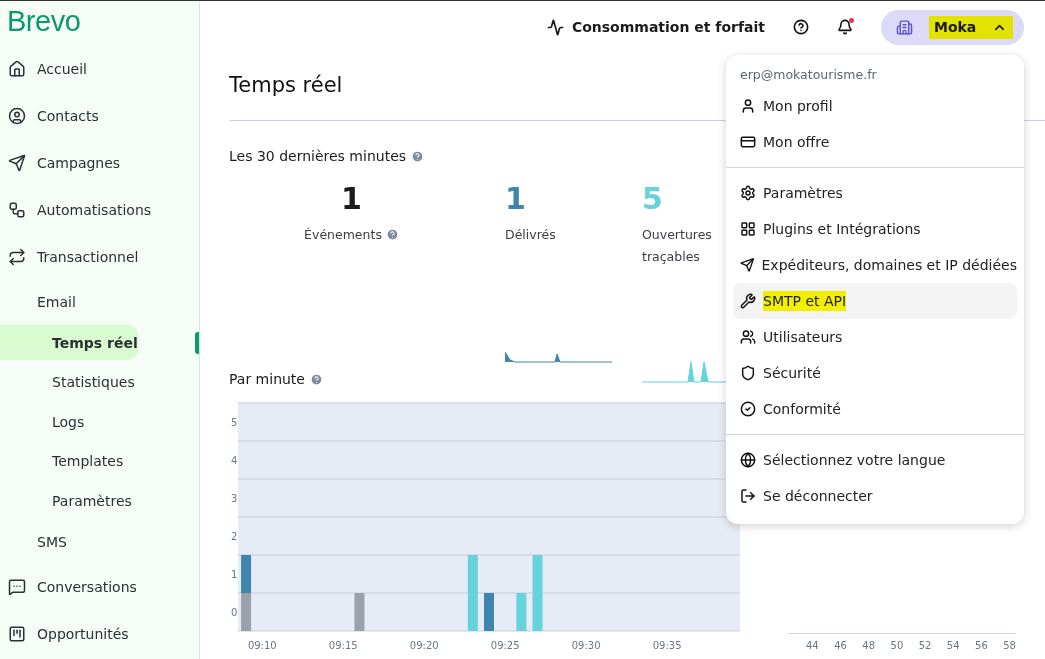  What do you see at coordinates (925, 645) in the screenshot?
I see `axis-label: 52` at bounding box center [925, 645].